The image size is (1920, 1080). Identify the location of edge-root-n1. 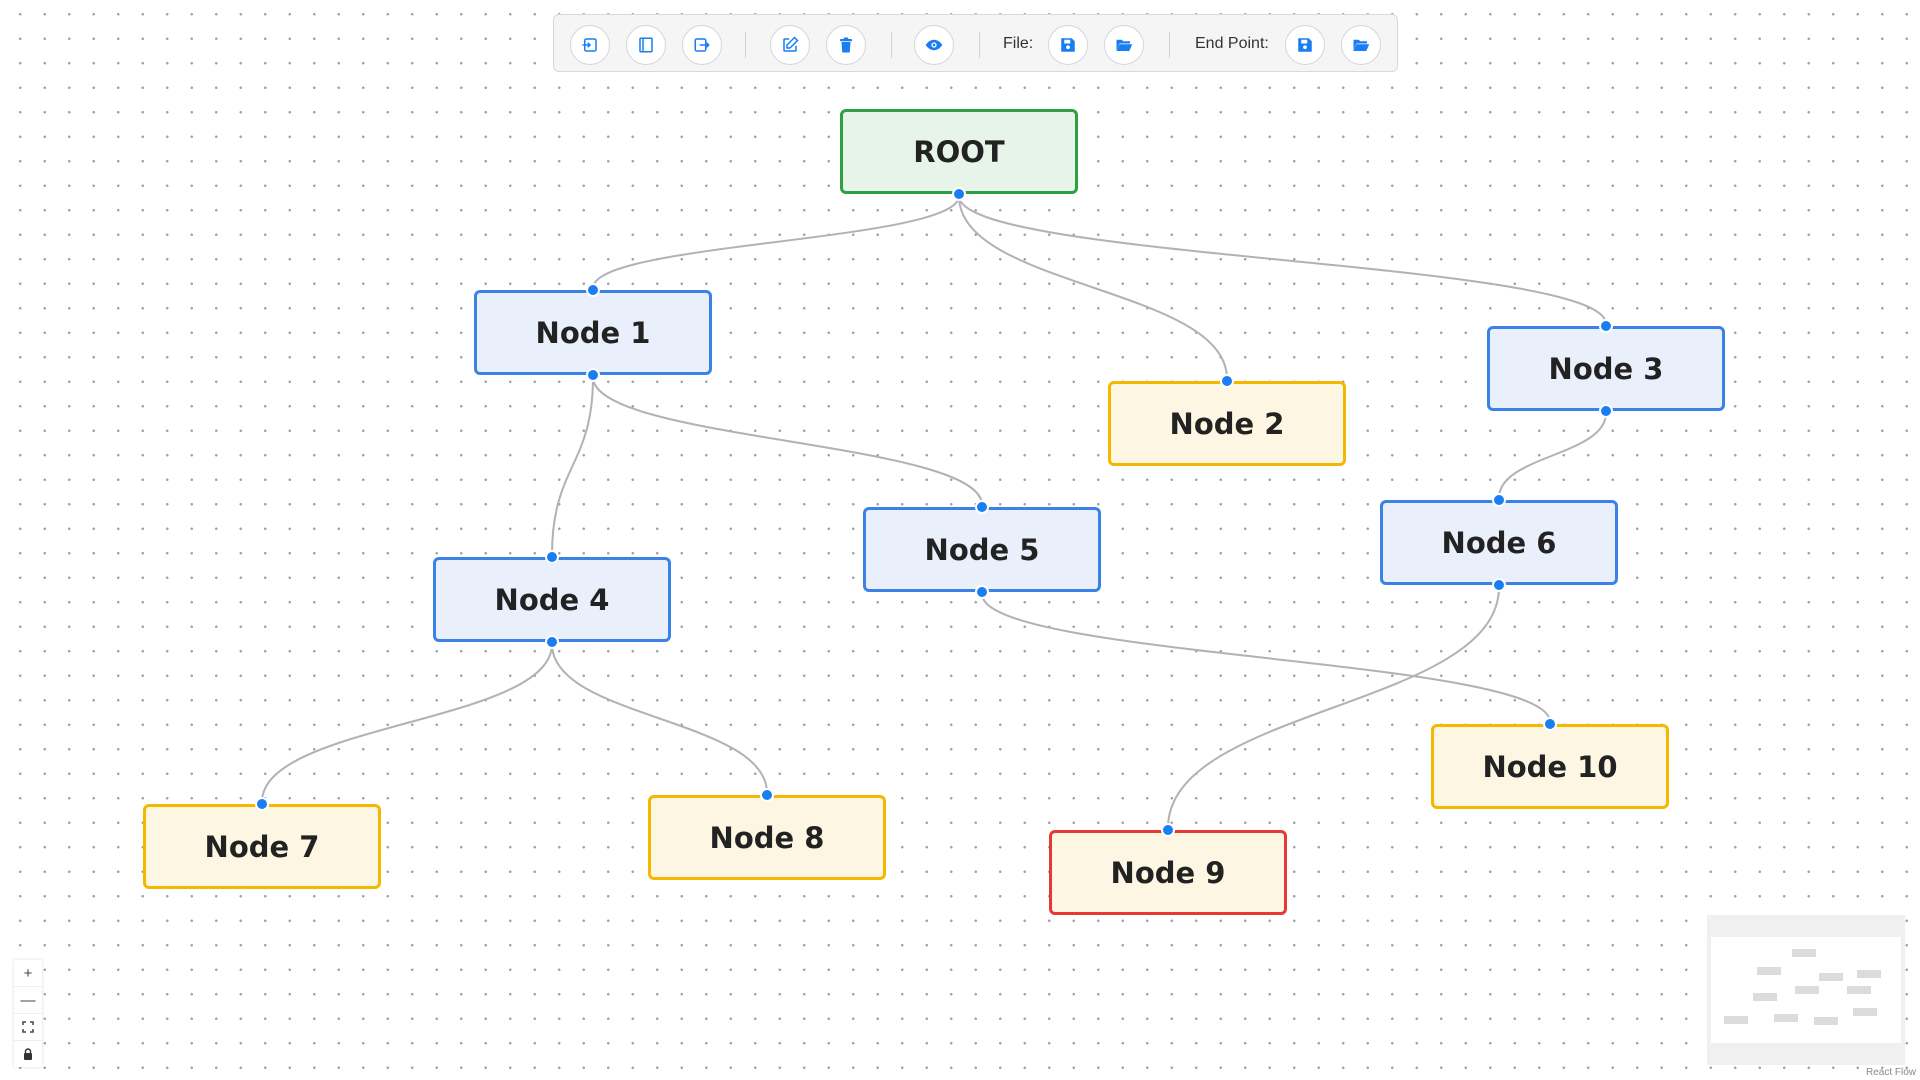
(776, 242).